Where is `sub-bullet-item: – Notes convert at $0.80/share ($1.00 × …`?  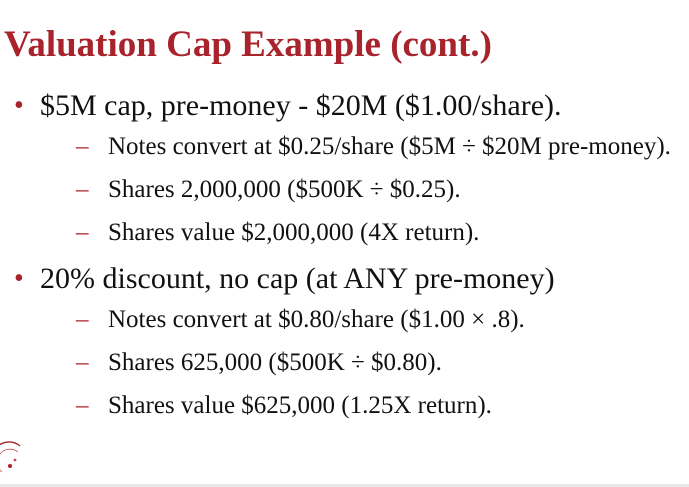
sub-bullet-item: – Notes convert at $0.80/share ($1.00 × … is located at coordinates (361, 319).